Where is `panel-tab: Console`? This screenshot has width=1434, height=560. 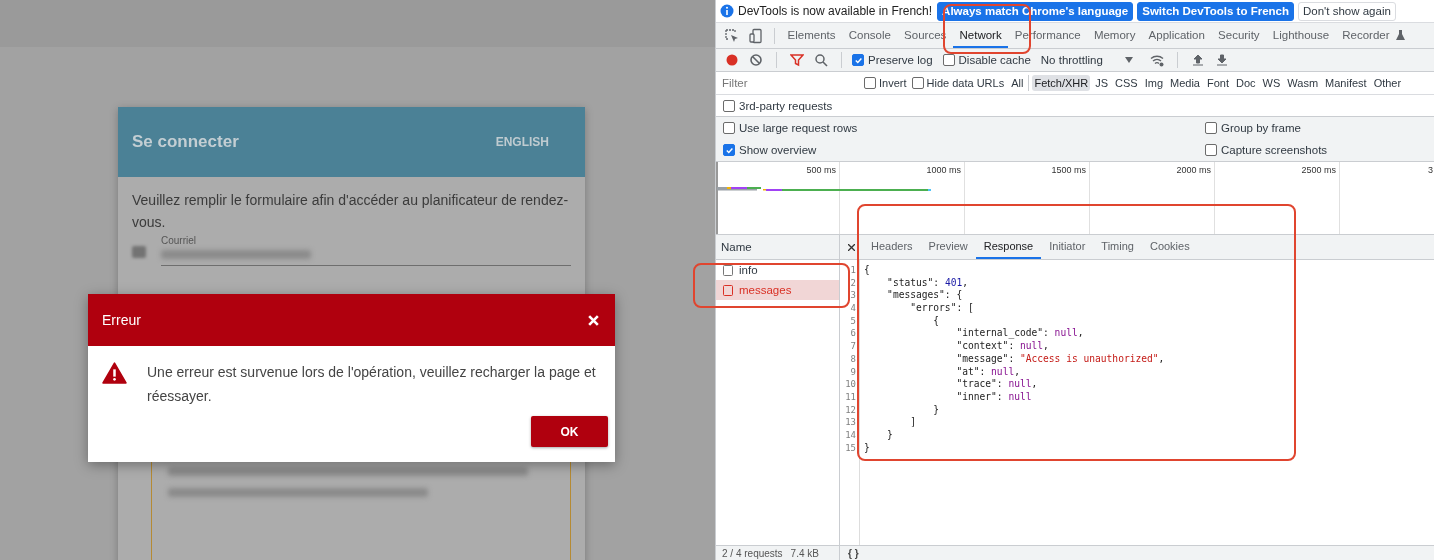 panel-tab: Console is located at coordinates (870, 35).